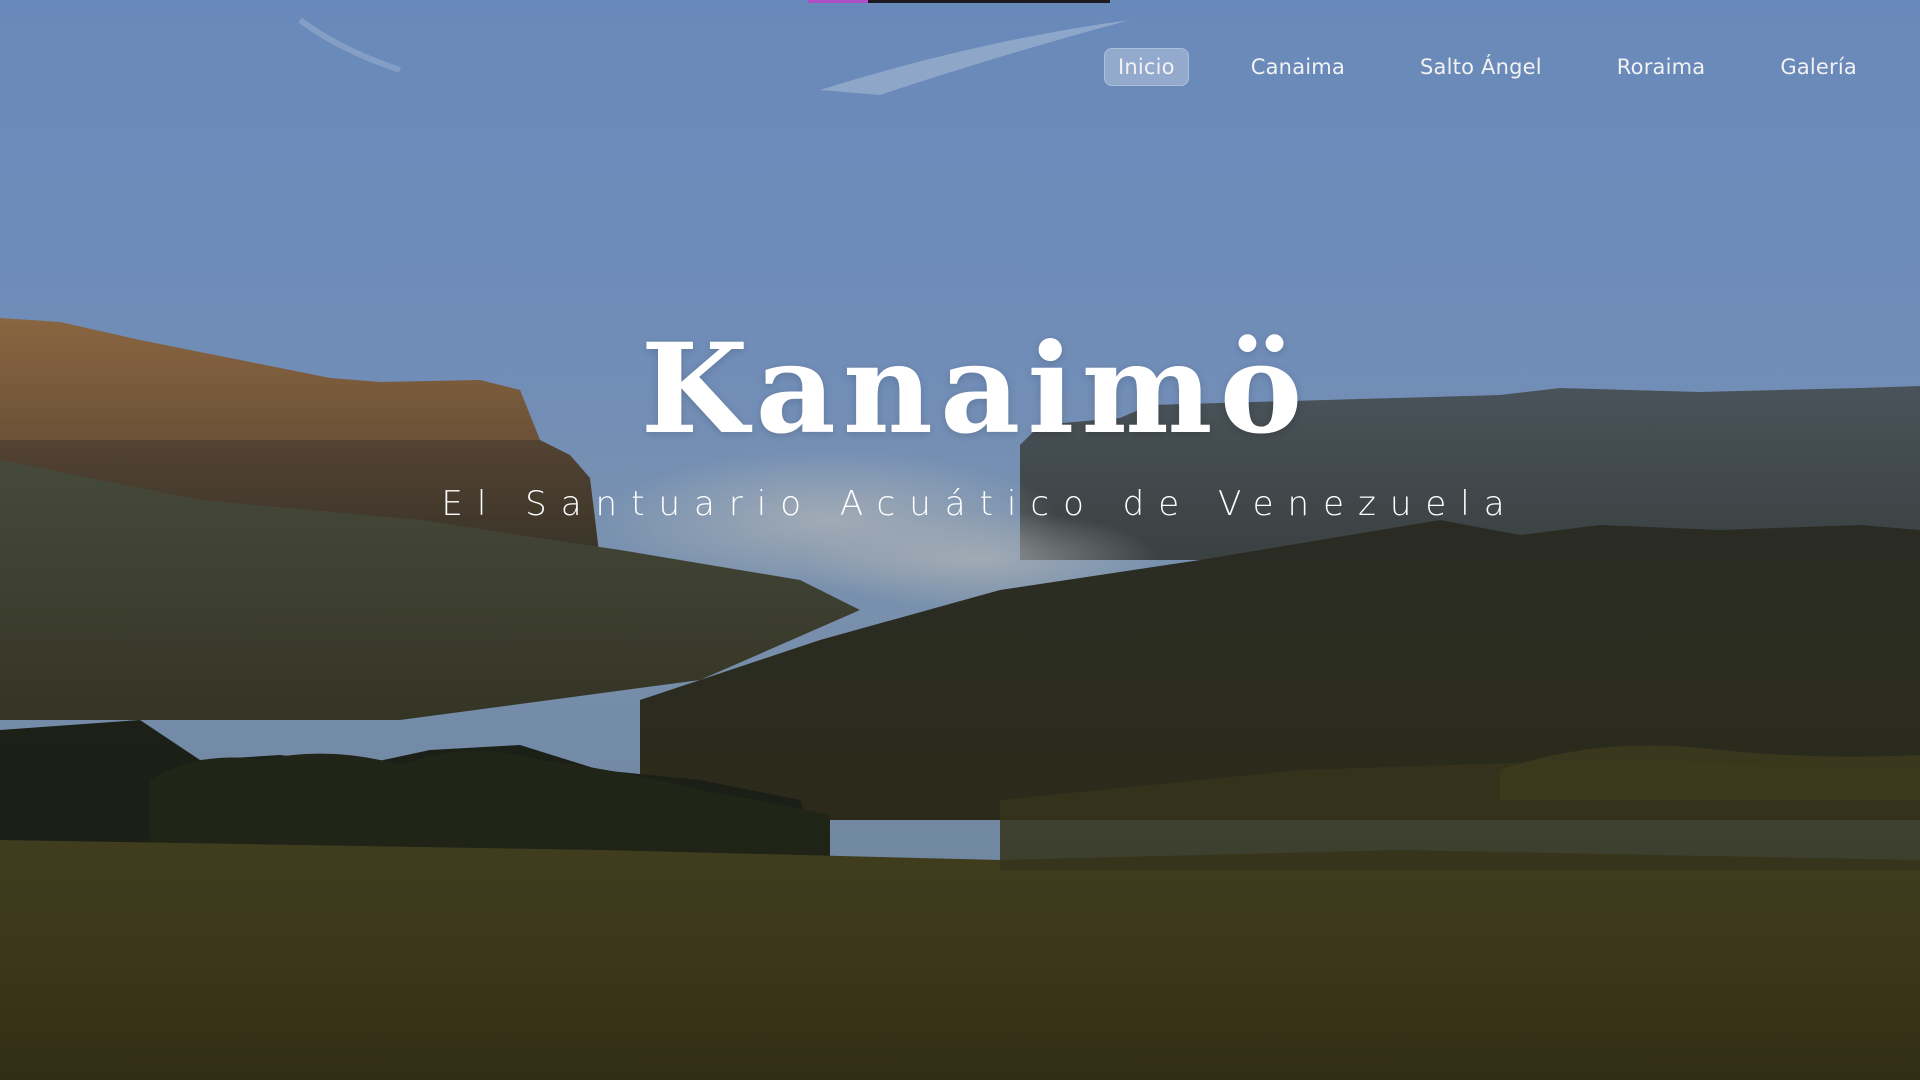  I want to click on nav-item-canaima: Canaima, so click(1298, 67).